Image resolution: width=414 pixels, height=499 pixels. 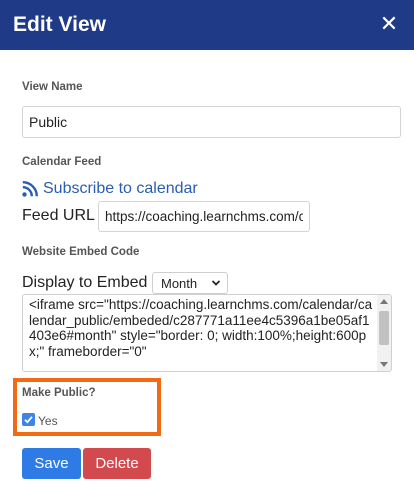 I want to click on delete-button: Delete, so click(x=117, y=463).